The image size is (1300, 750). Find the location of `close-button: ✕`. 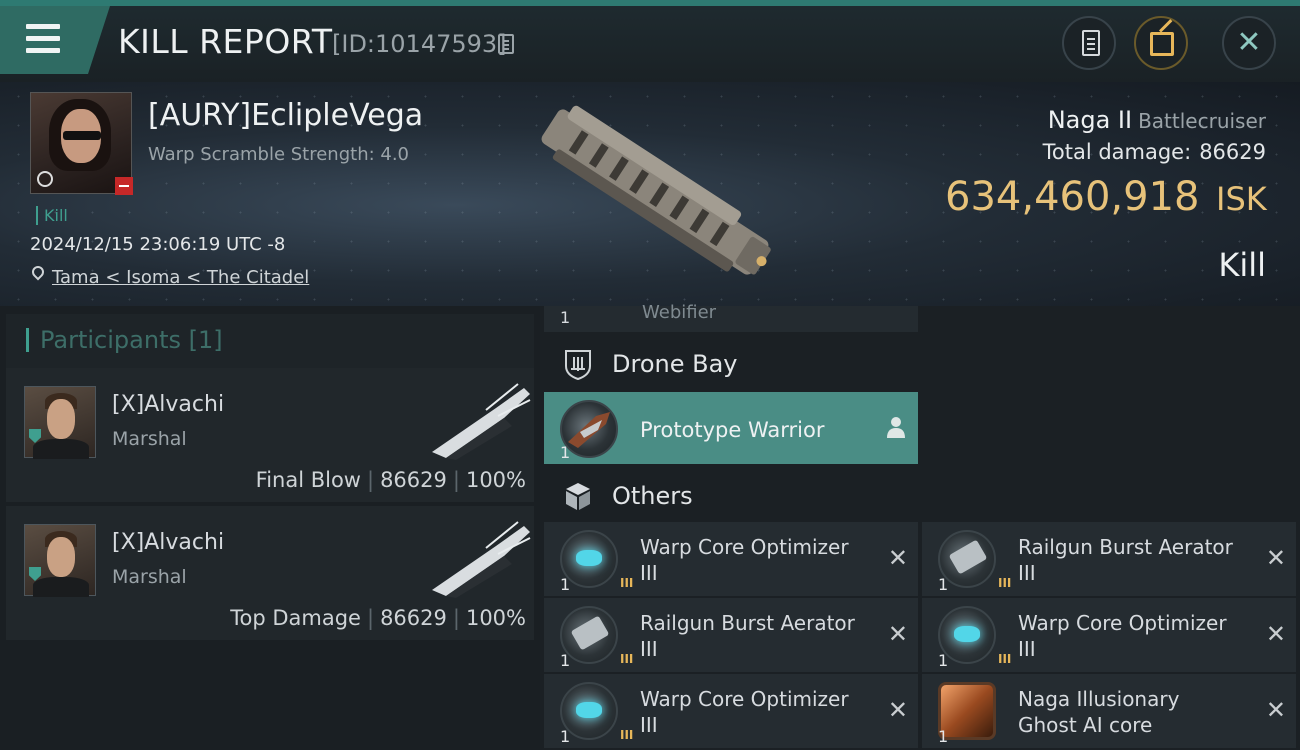

close-button: ✕ is located at coordinates (1249, 43).